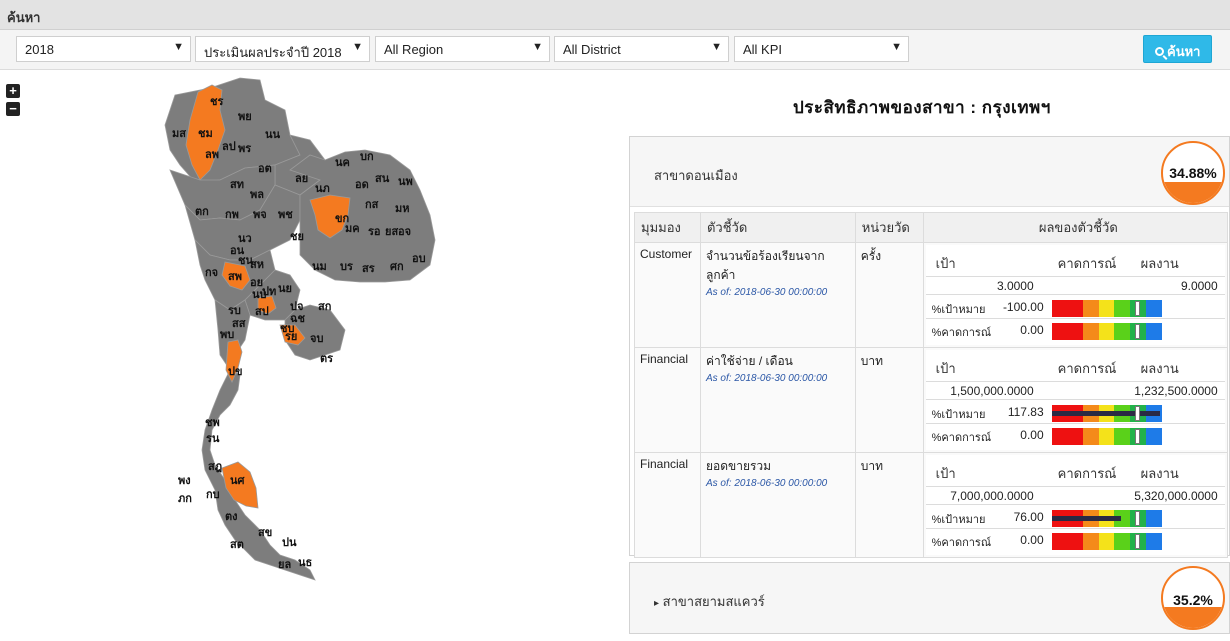 The width and height of the screenshot is (1230, 641). I want to click on province-label: สข, so click(265, 532).